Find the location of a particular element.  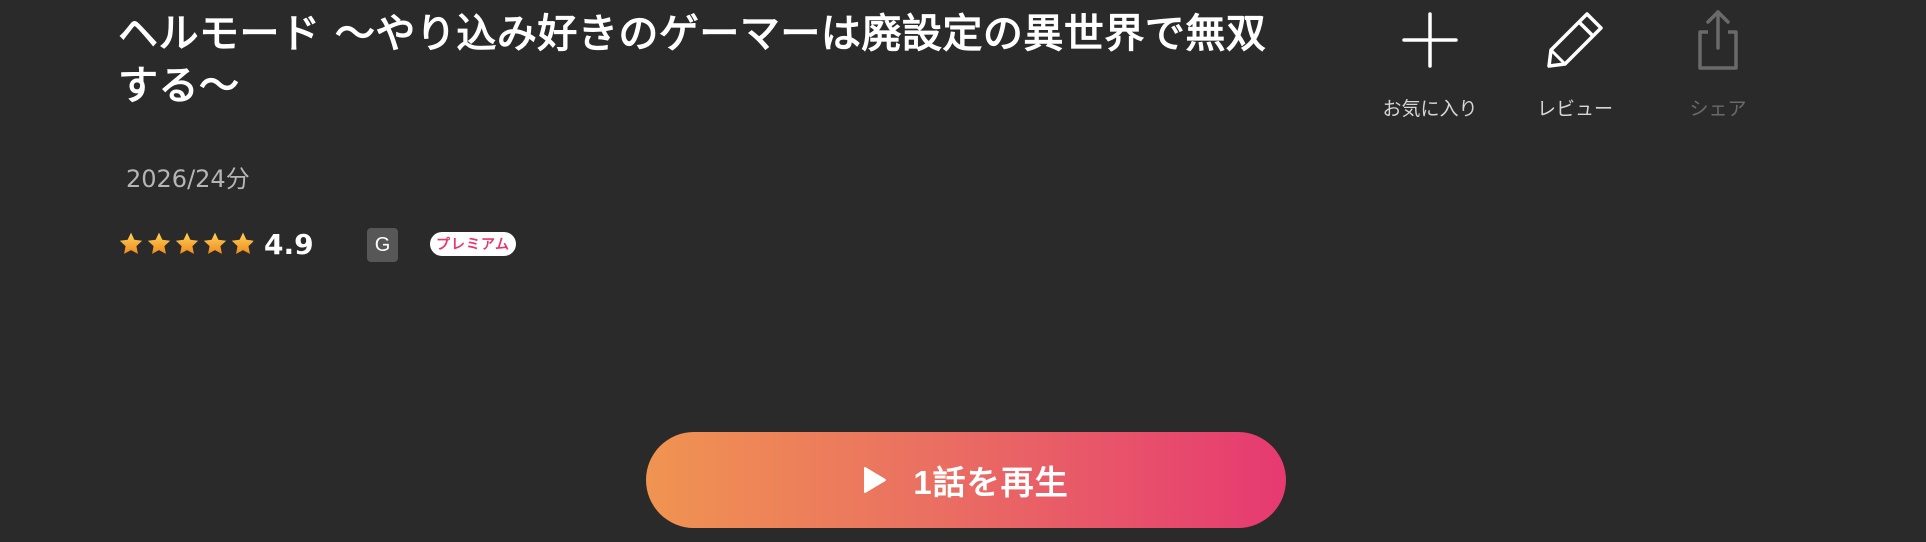

rating-value: 4.9 is located at coordinates (289, 244).